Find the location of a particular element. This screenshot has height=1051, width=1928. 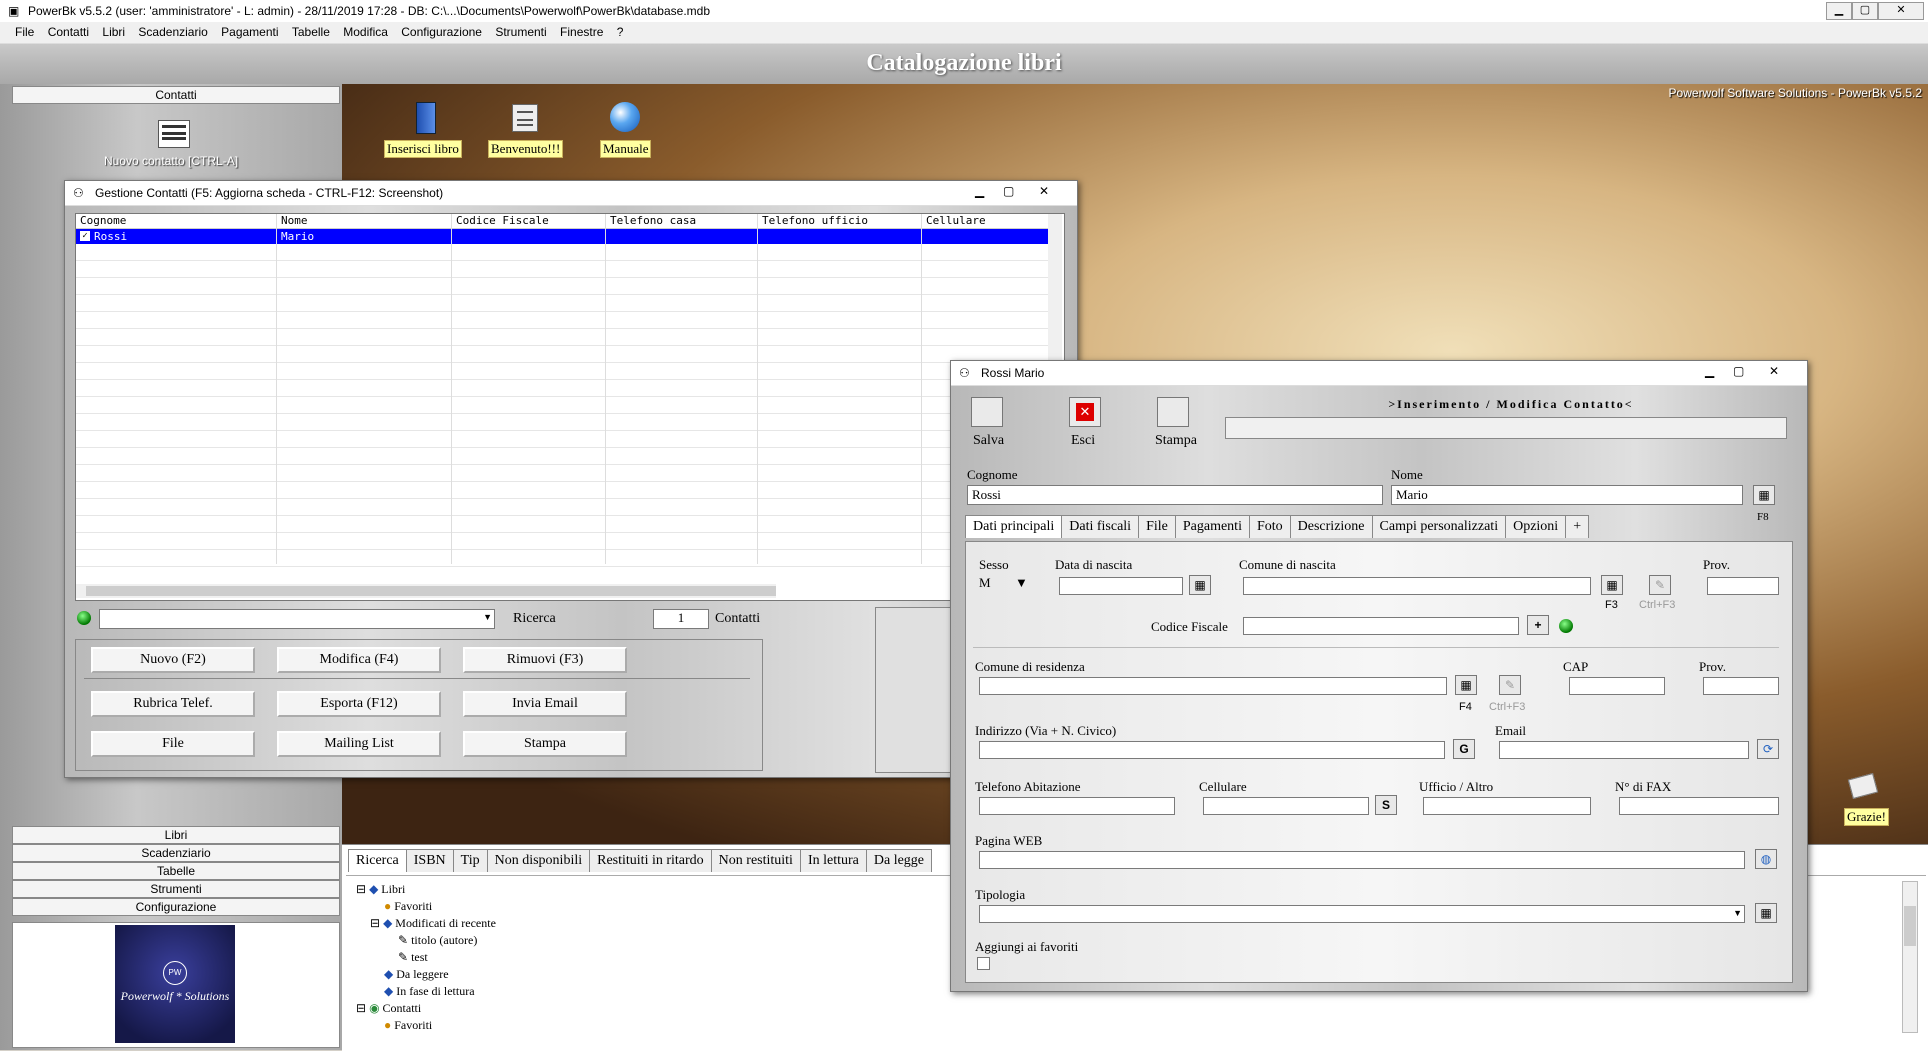

sidebar-section-tabelle: Tabelle is located at coordinates (176, 871).